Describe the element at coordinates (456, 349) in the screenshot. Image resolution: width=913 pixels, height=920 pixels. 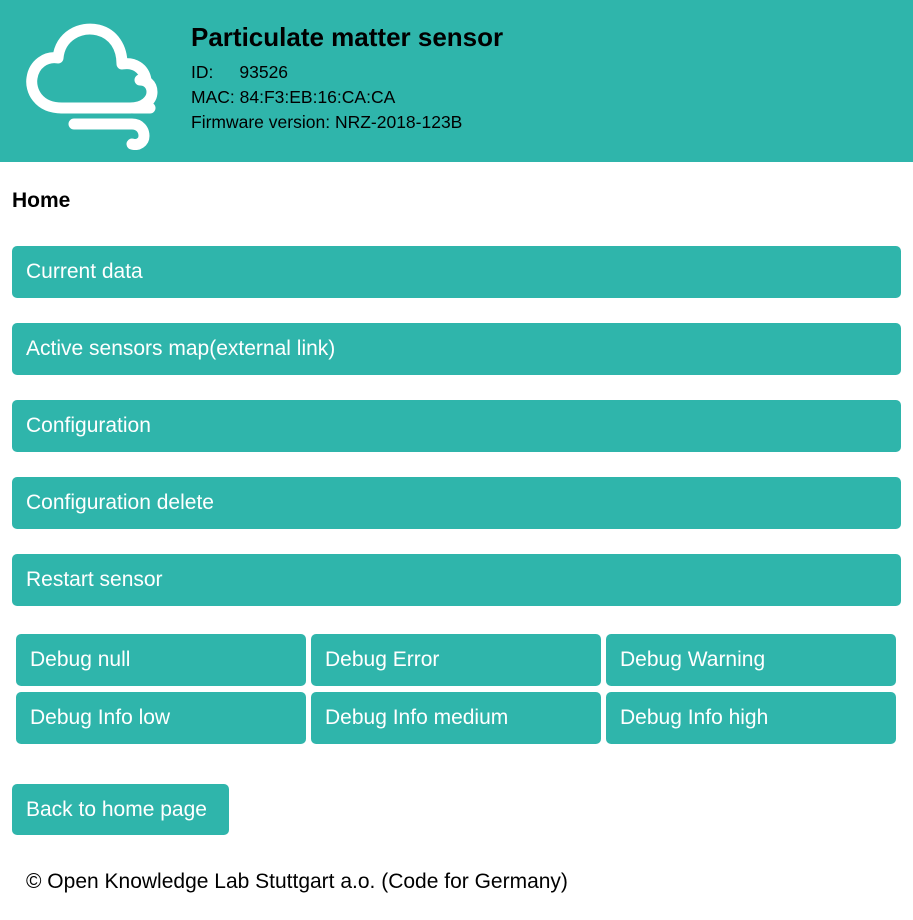
I see `sensors-map-button: Active sensors map(external link)` at that location.